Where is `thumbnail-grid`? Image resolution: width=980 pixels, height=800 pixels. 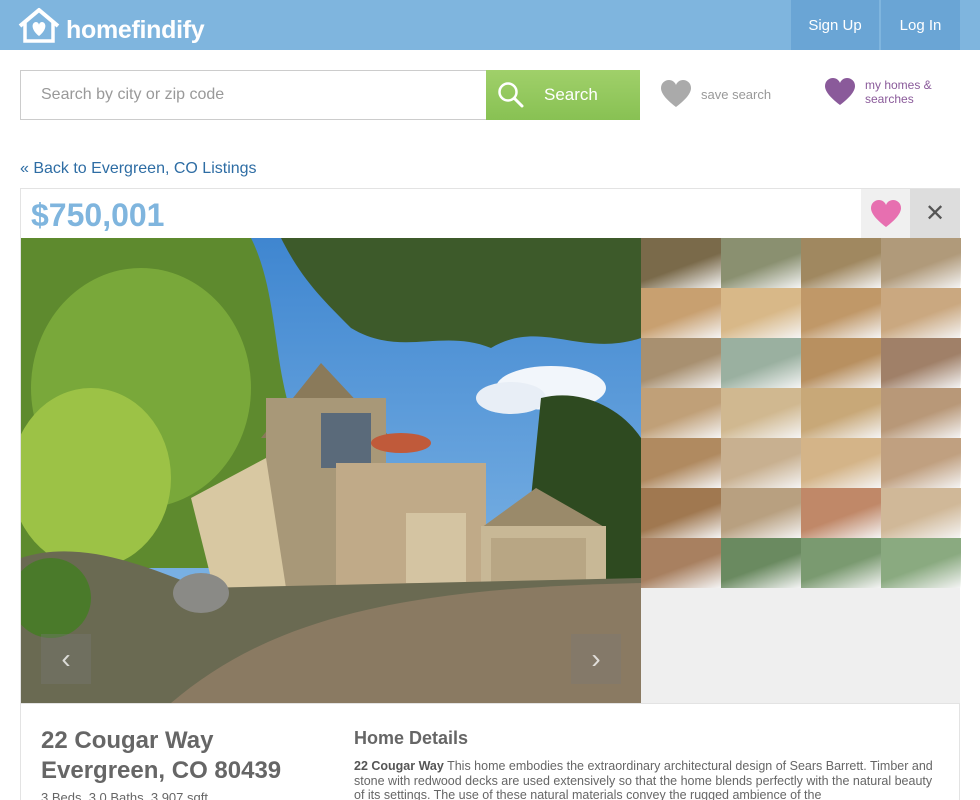 thumbnail-grid is located at coordinates (801, 413).